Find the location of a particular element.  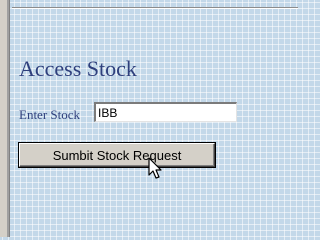

page-title: Access Stock is located at coordinates (78, 68).